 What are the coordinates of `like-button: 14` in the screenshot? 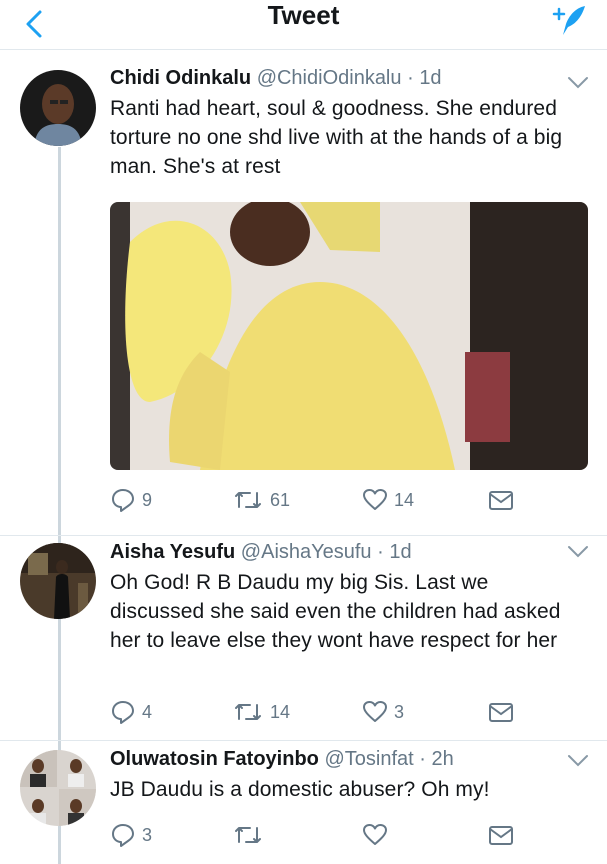 It's located at (388, 500).